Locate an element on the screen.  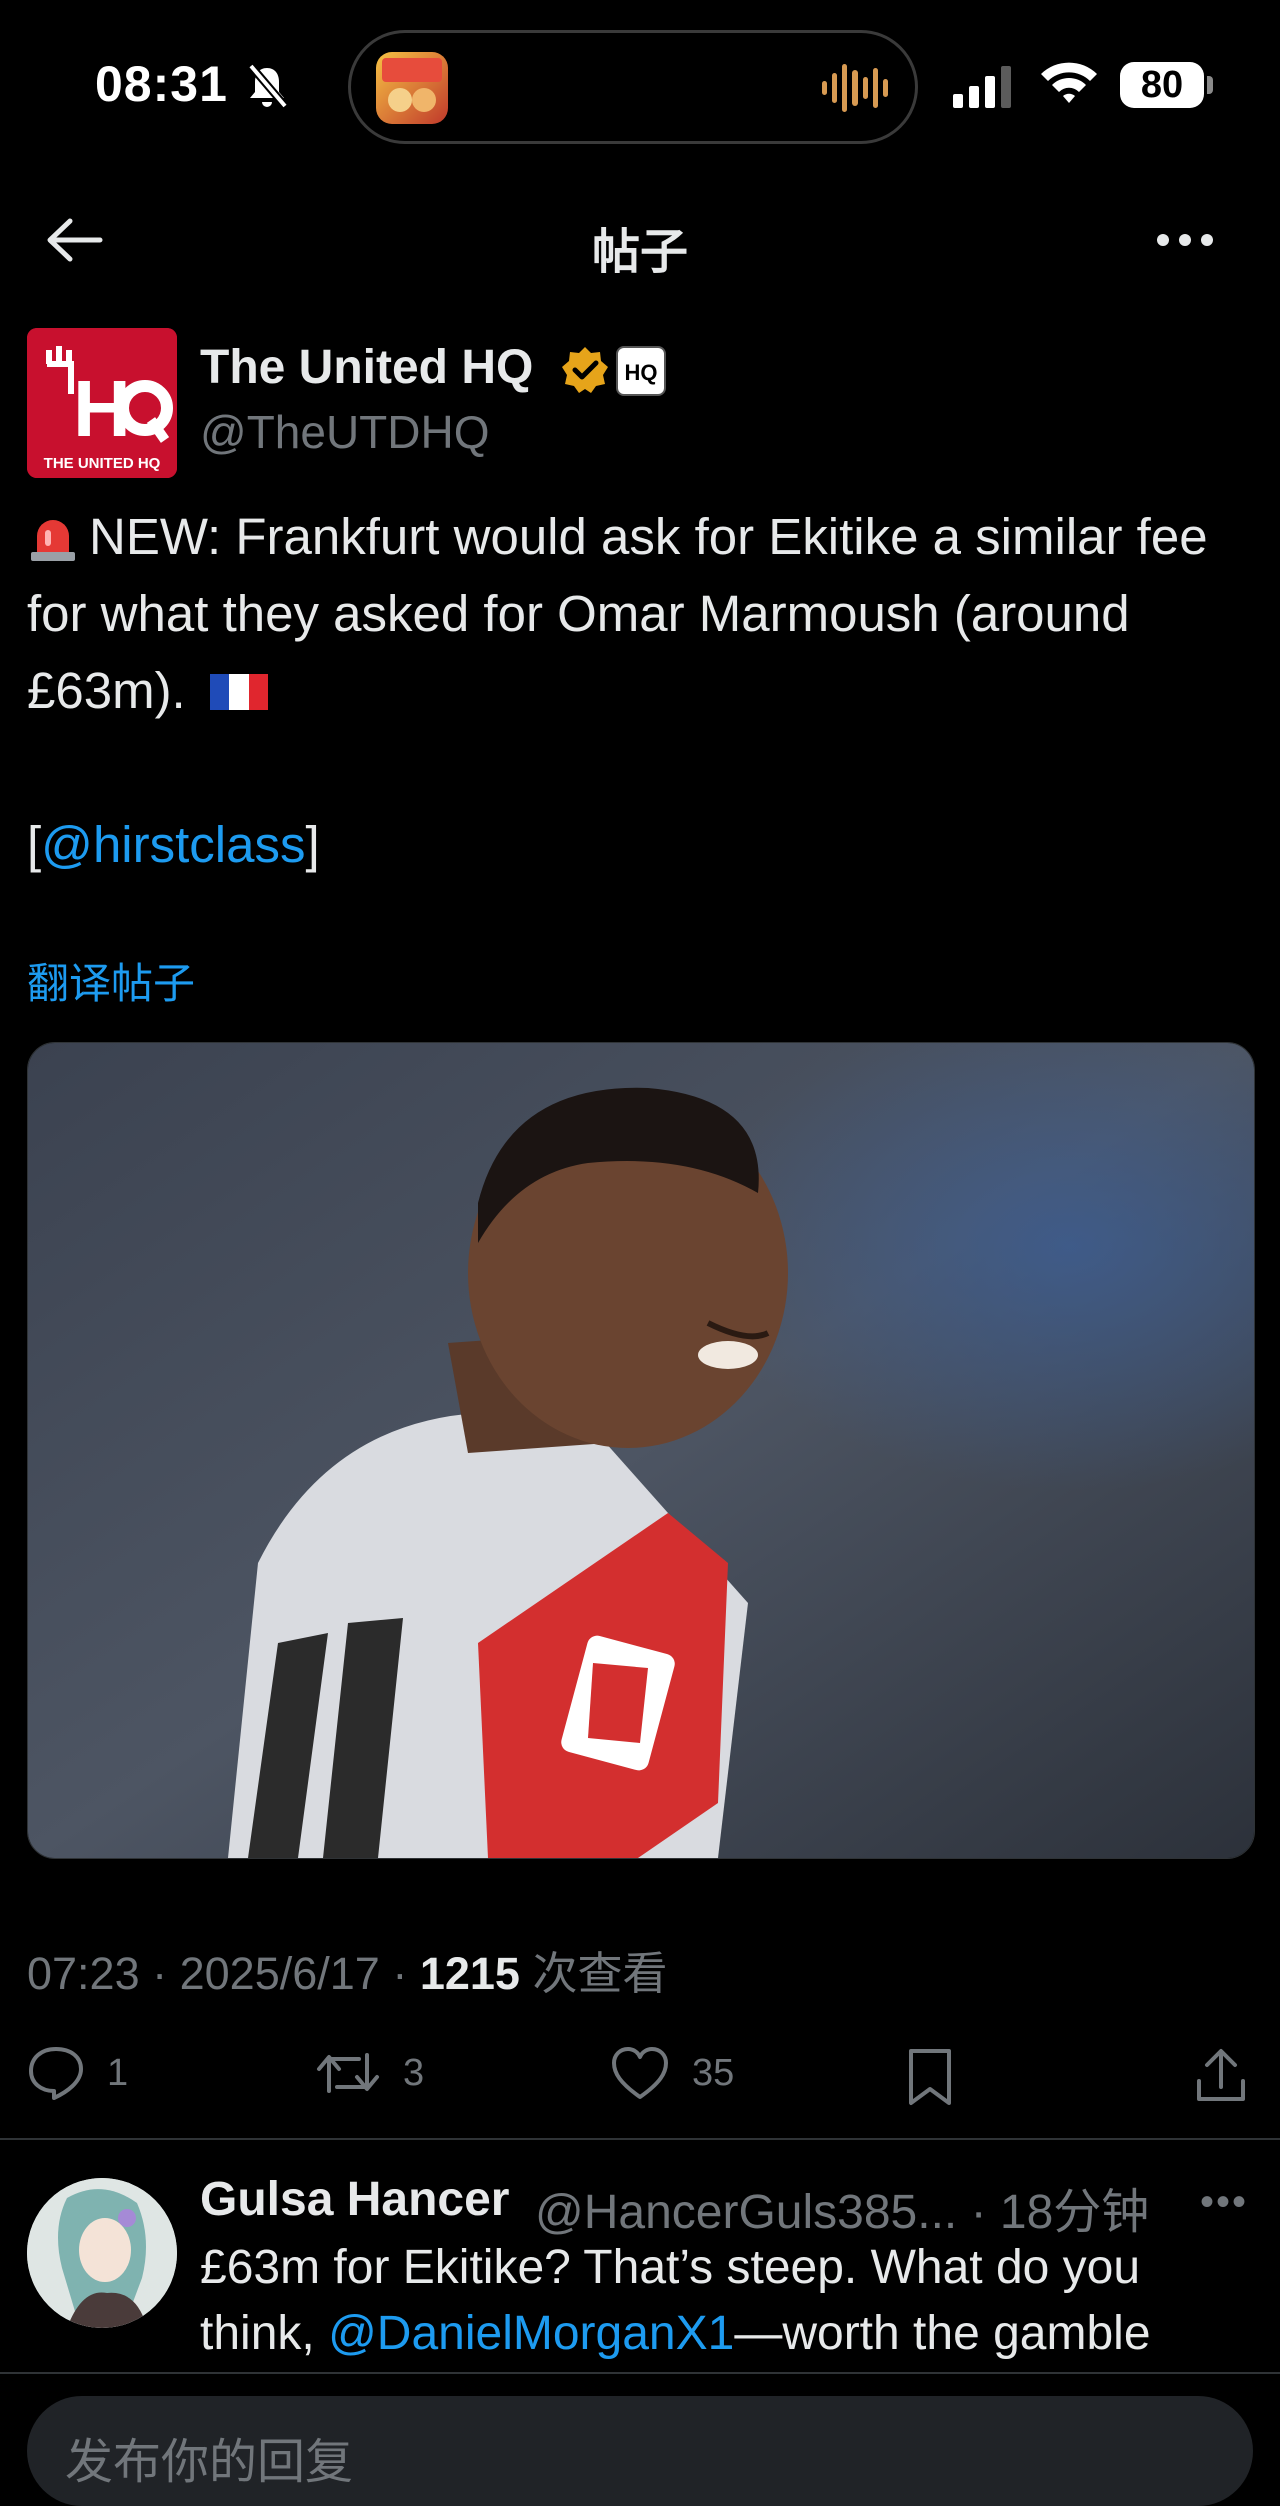
bookmark-icon is located at coordinates (930, 2077).